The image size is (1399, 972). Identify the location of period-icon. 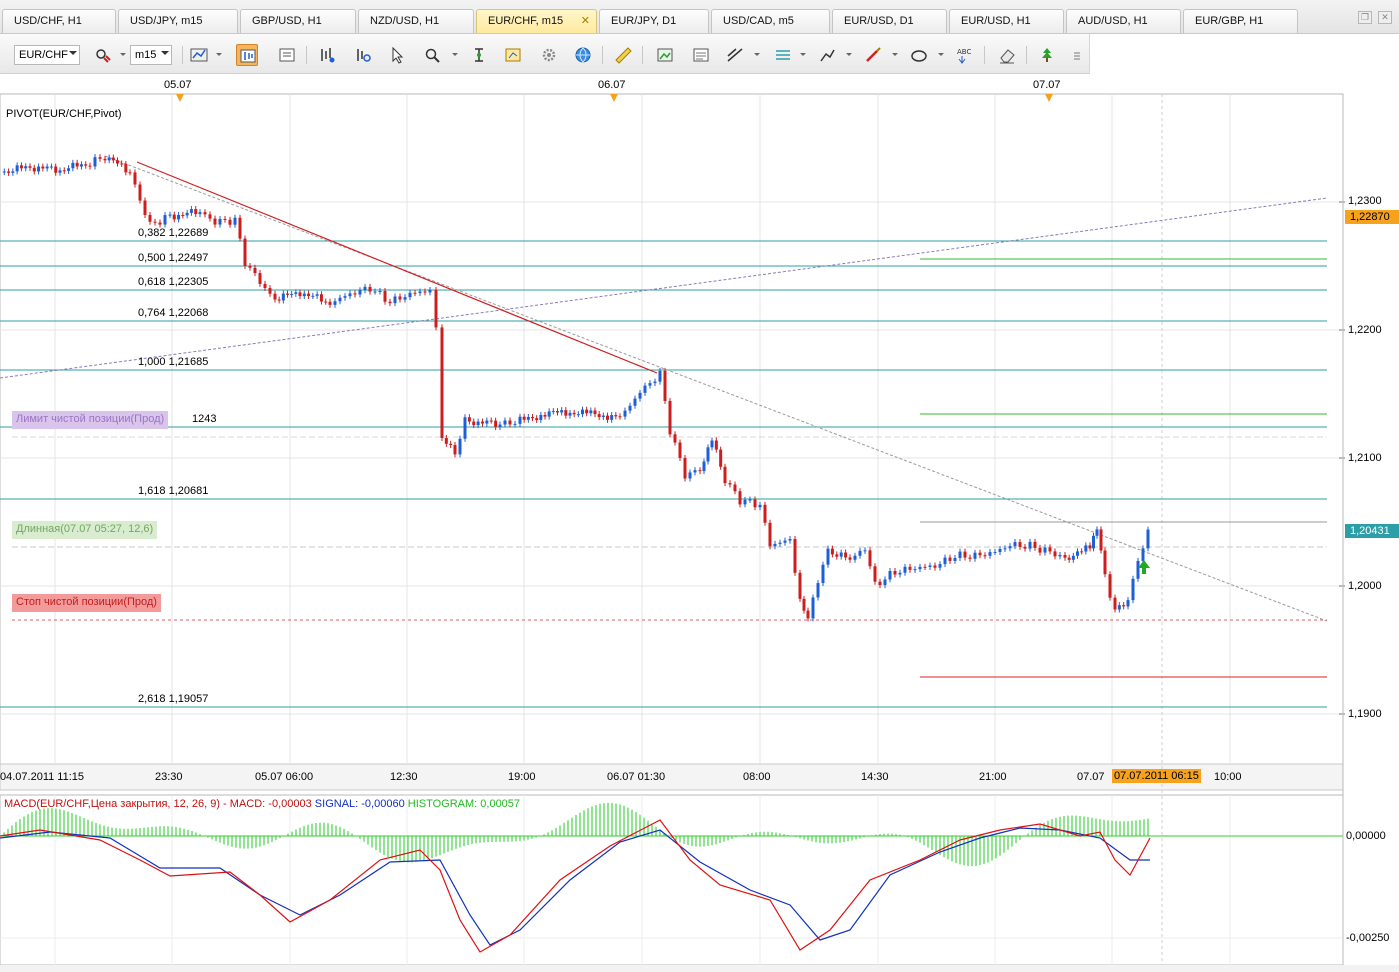
(397, 55).